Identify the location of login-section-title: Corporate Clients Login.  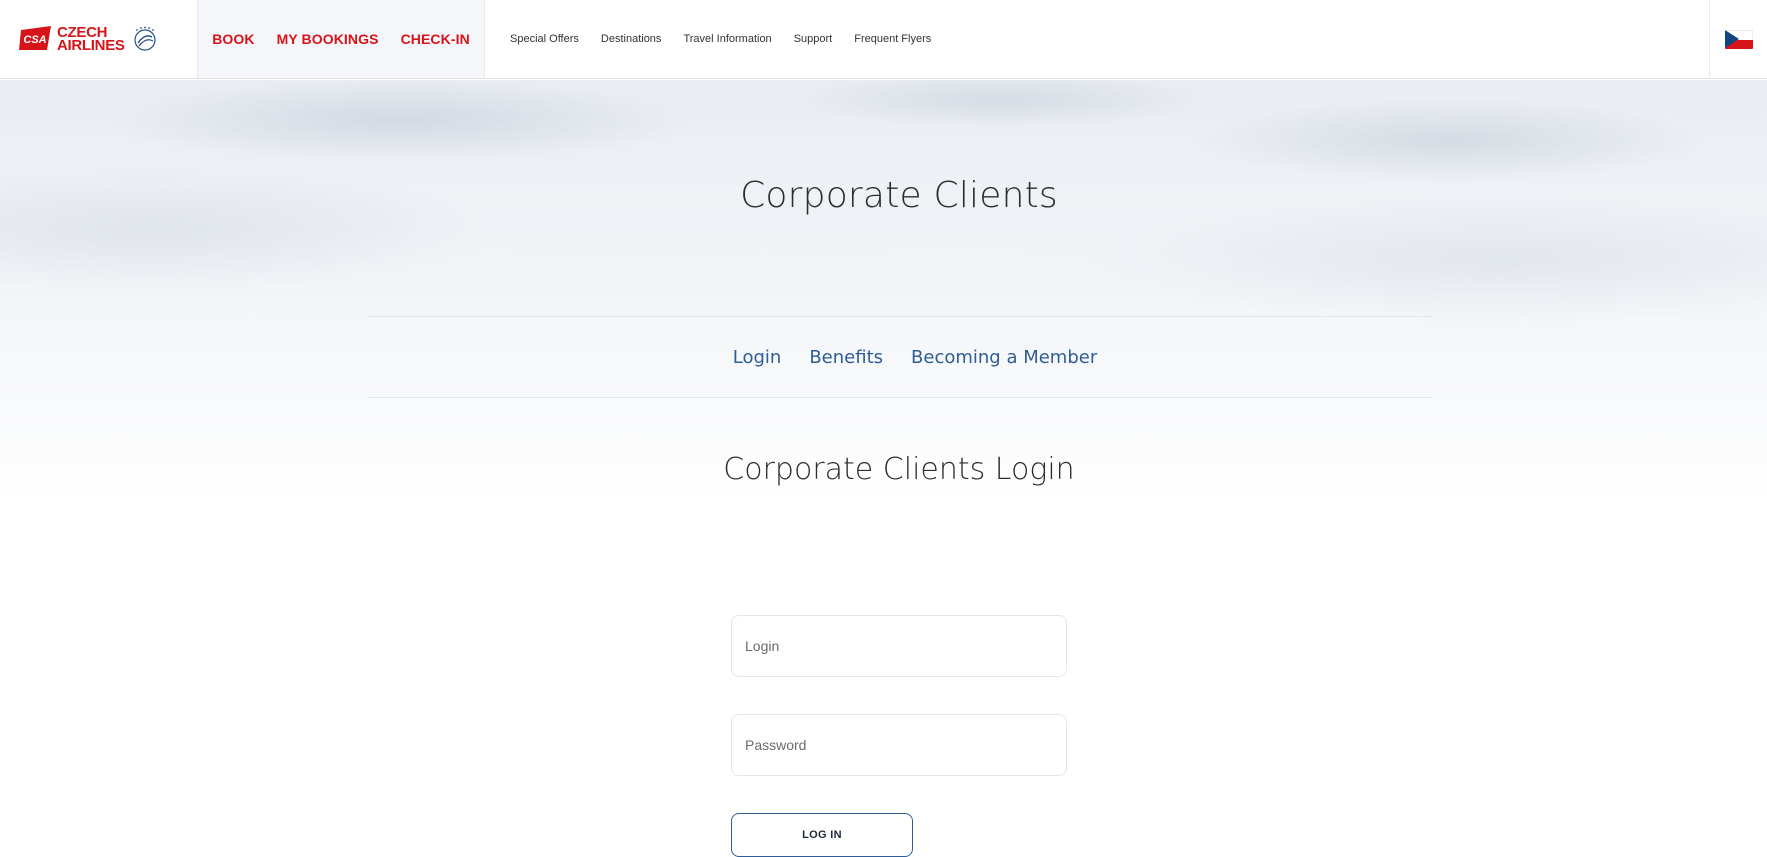
(899, 469).